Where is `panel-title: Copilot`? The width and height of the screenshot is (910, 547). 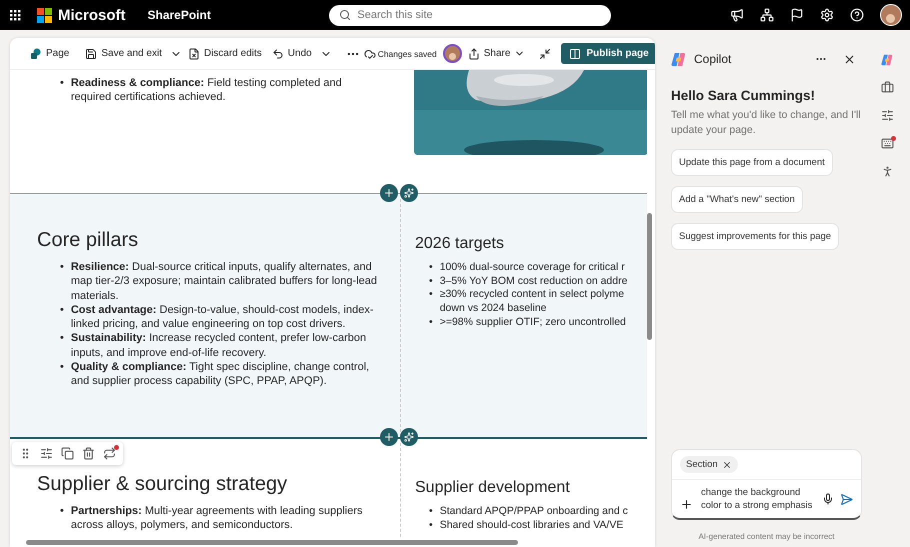
panel-title: Copilot is located at coordinates (713, 59).